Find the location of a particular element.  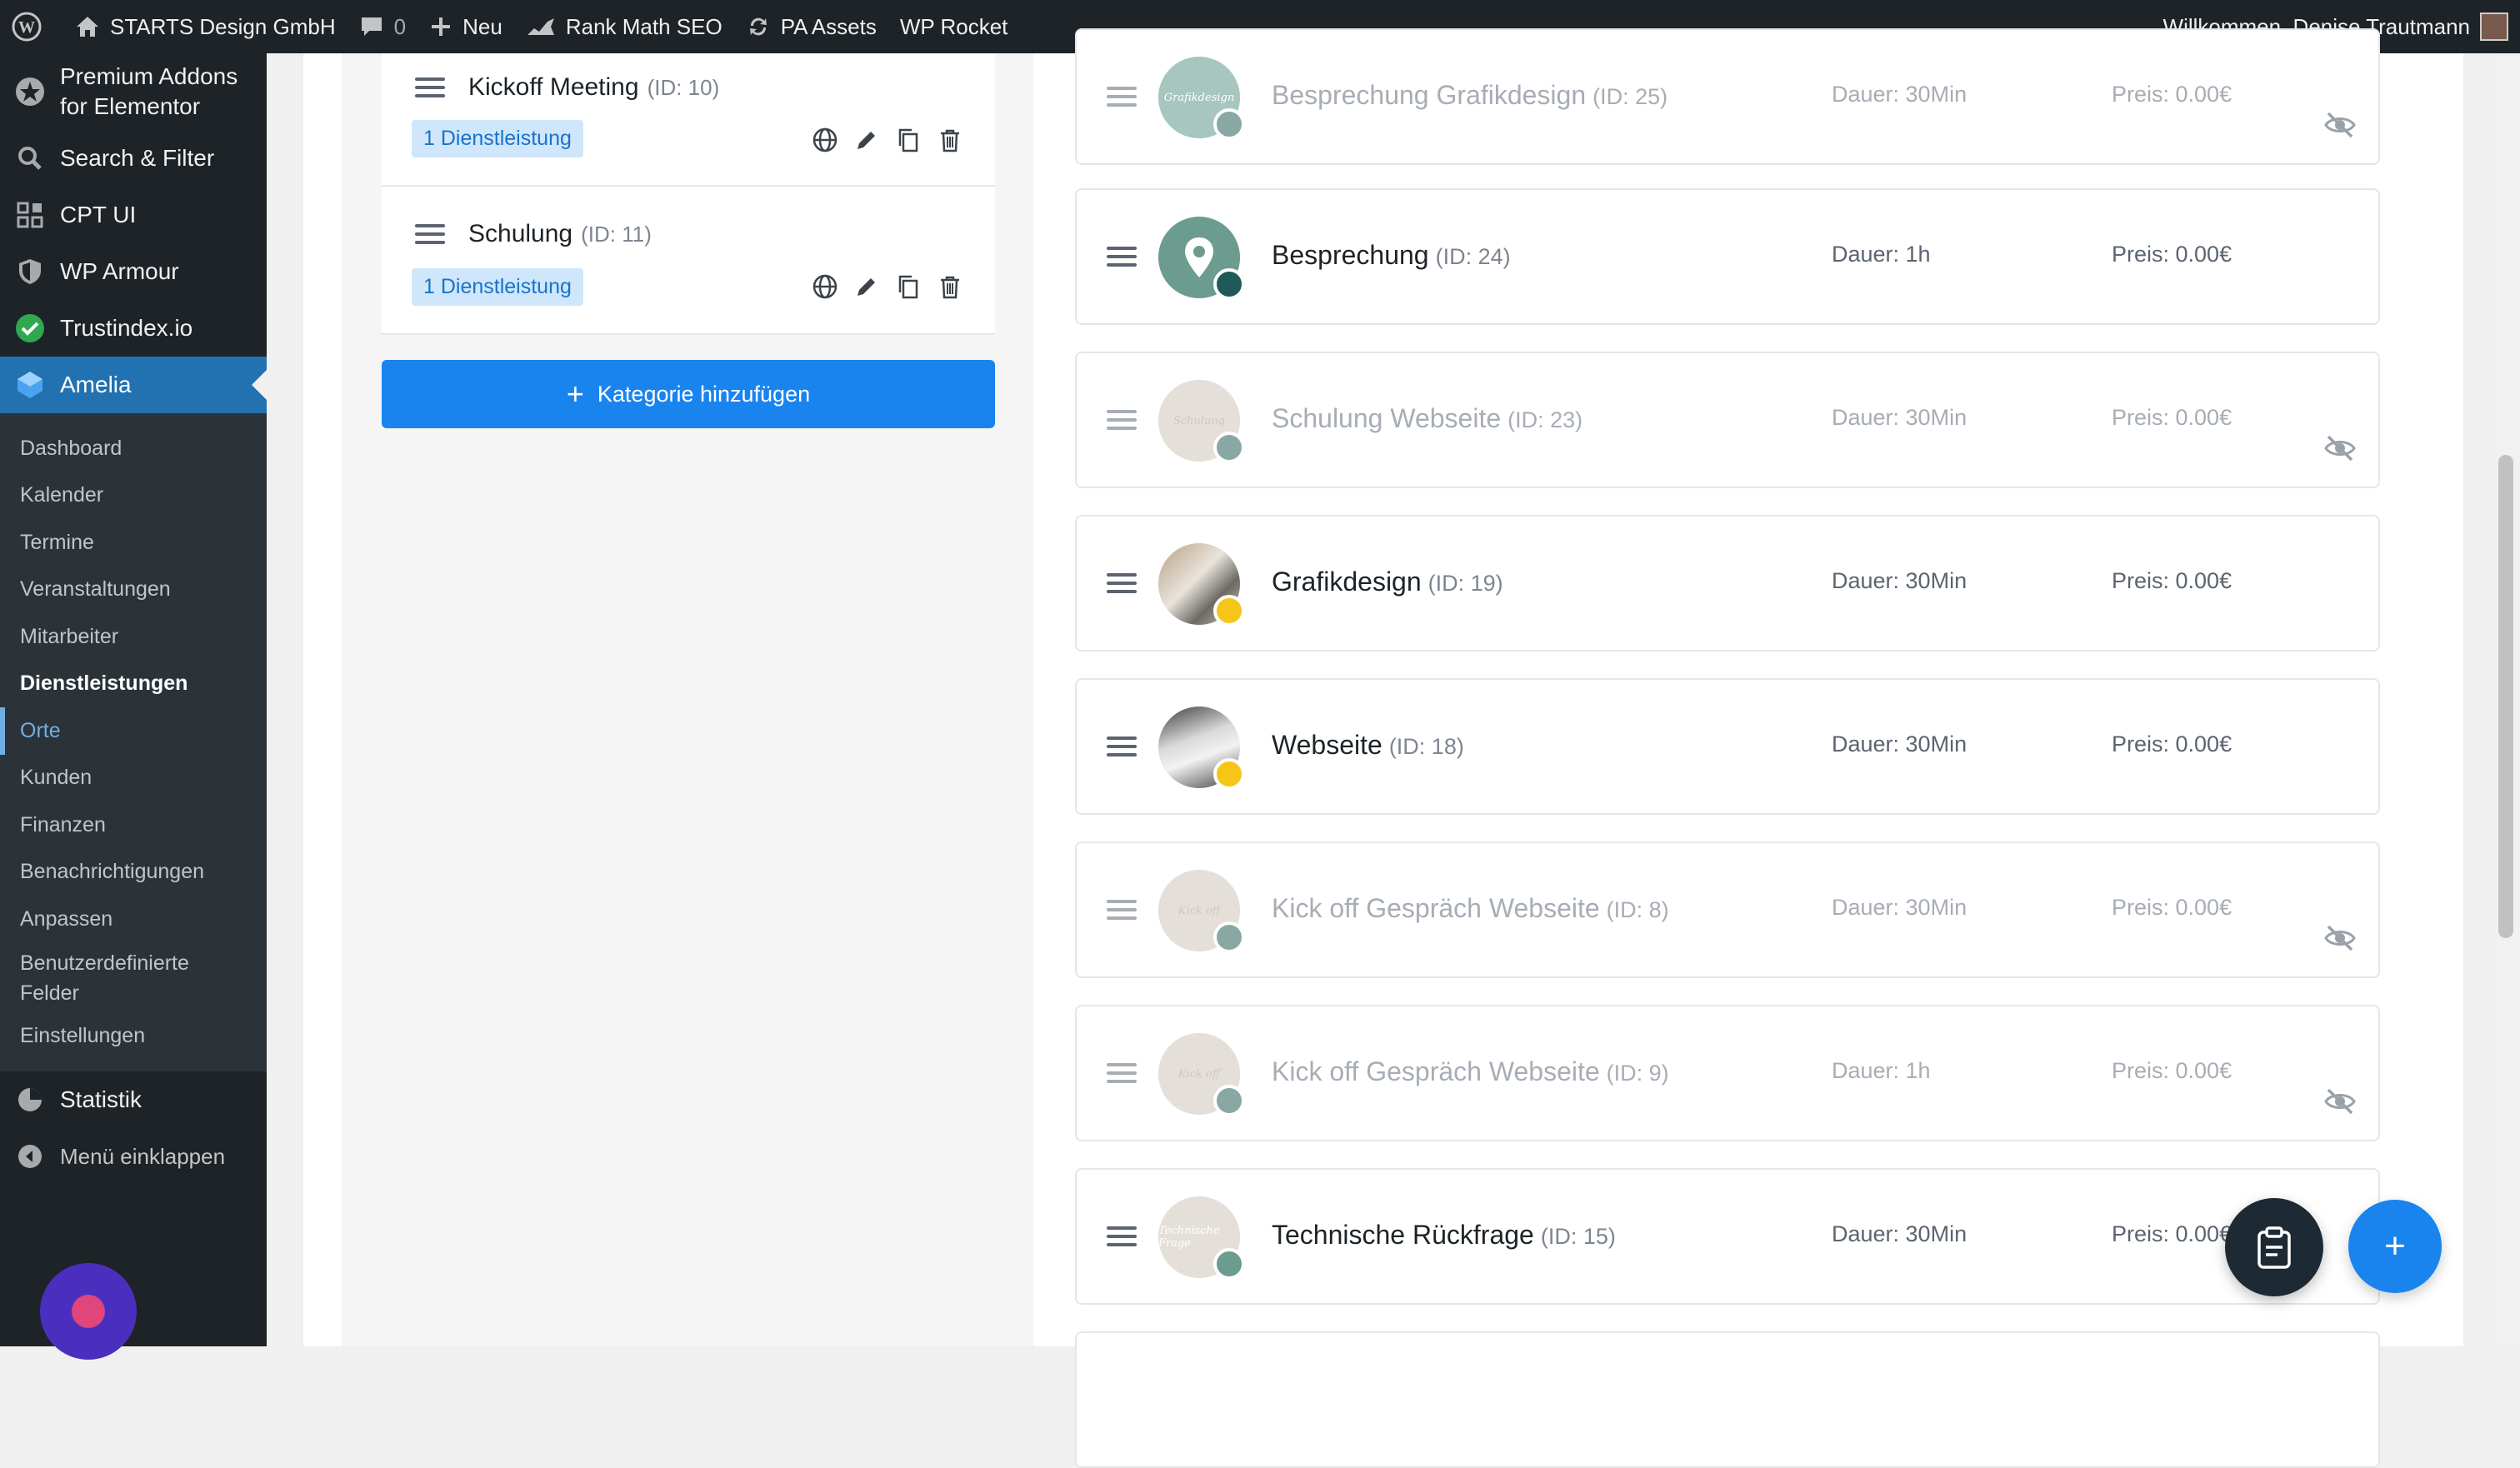

service-title: Kick off Gespräch Webseite (ID: 8) is located at coordinates (1470, 908).